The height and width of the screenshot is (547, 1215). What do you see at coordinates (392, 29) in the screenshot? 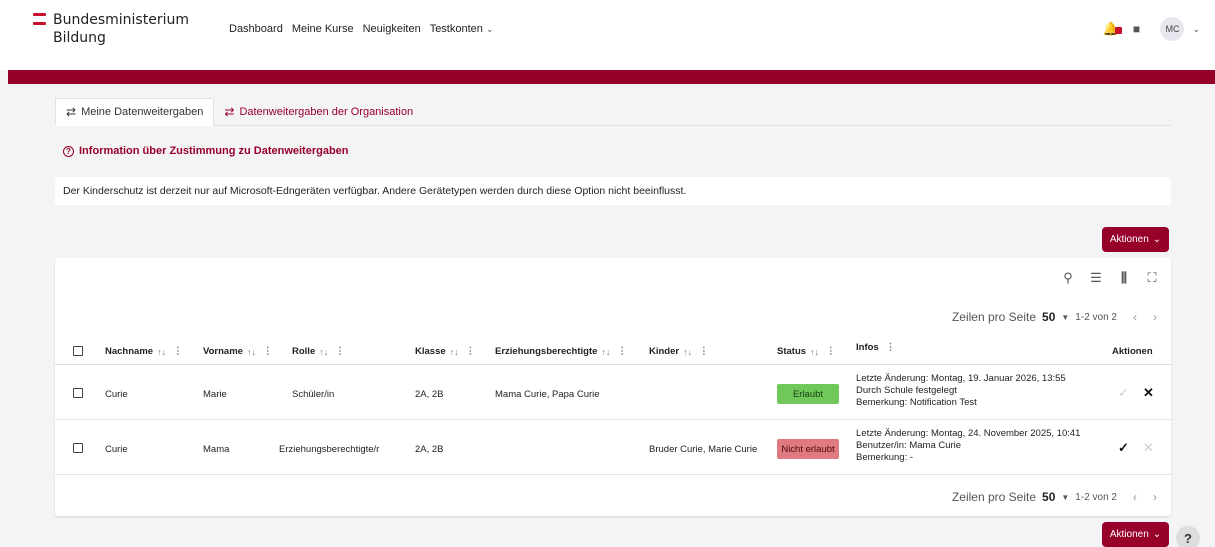
I see `nav-neuigkeiten: Neuigkeiten` at bounding box center [392, 29].